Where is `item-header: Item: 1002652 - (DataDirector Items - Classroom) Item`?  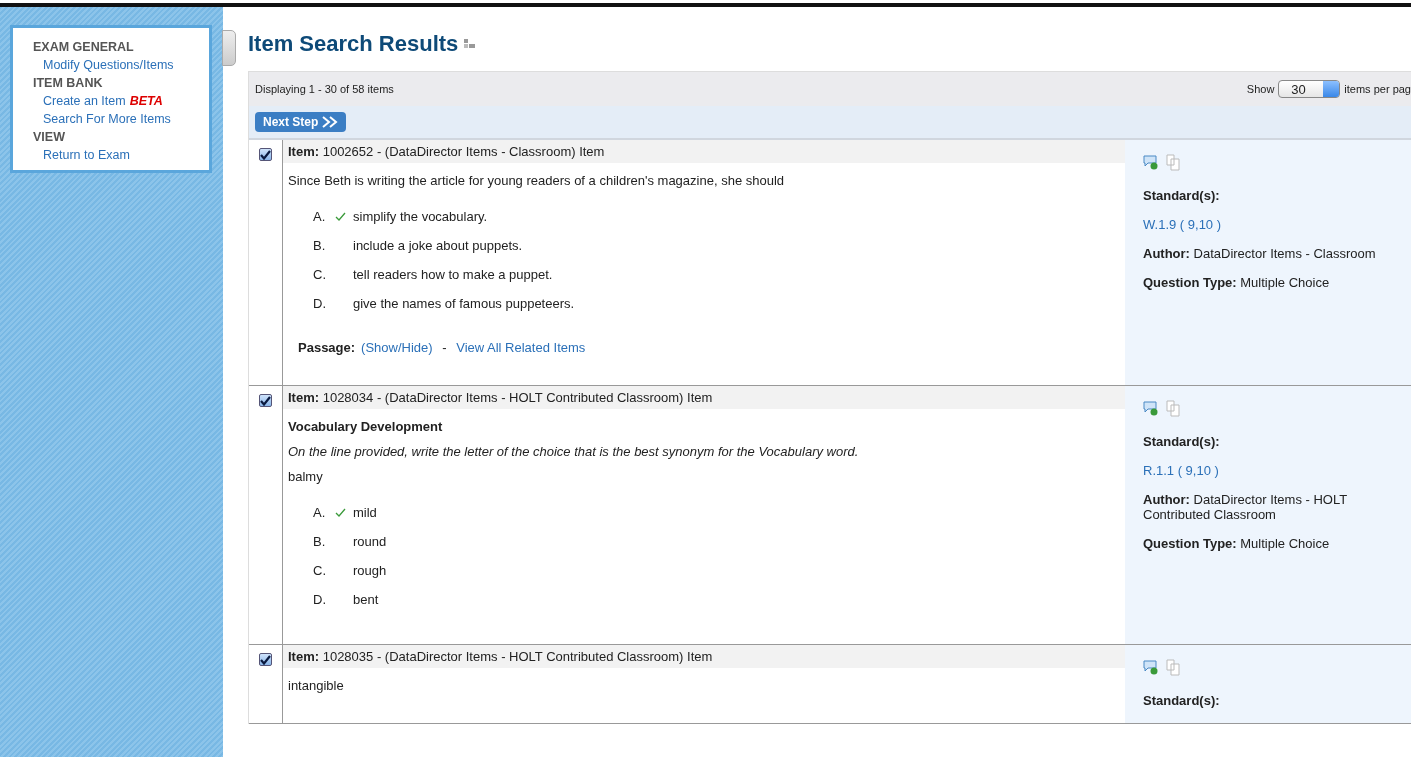
item-header: Item: 1002652 - (DataDirector Items - Classroom) Item is located at coordinates (704, 151).